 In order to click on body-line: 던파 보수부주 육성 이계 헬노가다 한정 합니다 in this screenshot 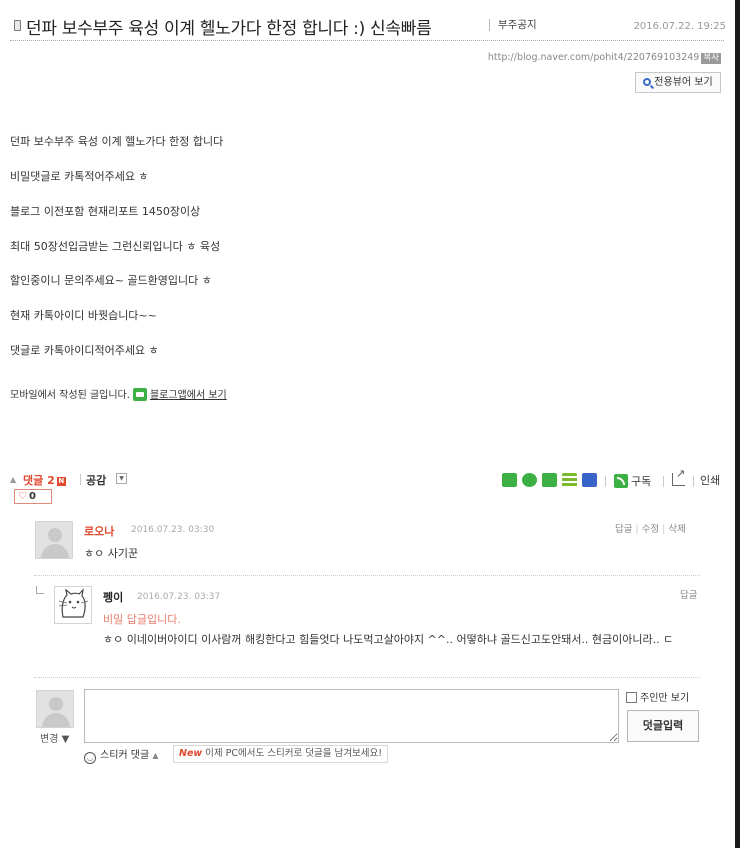, I will do `click(117, 141)`.